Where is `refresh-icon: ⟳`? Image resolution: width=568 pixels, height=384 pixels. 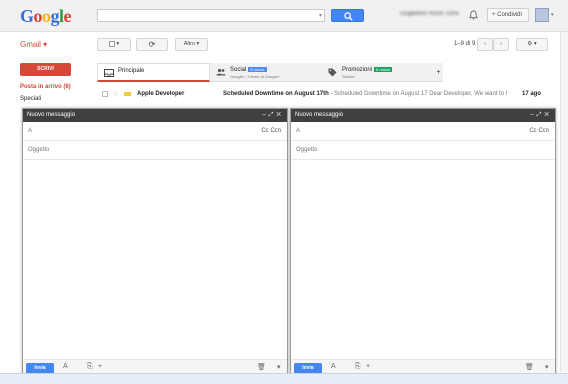
refresh-icon: ⟳ is located at coordinates (152, 44).